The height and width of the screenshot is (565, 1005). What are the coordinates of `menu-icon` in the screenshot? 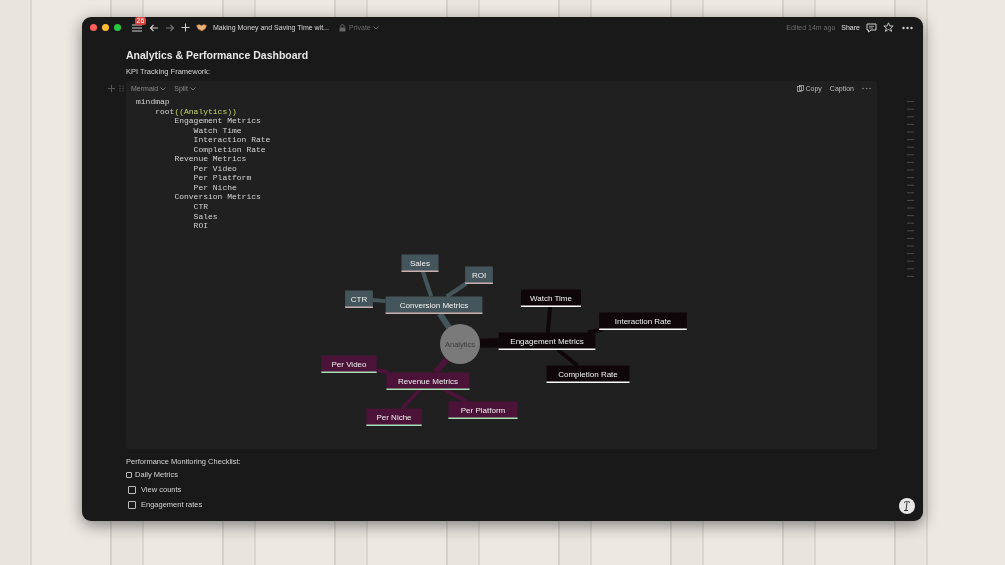 It's located at (137, 27).